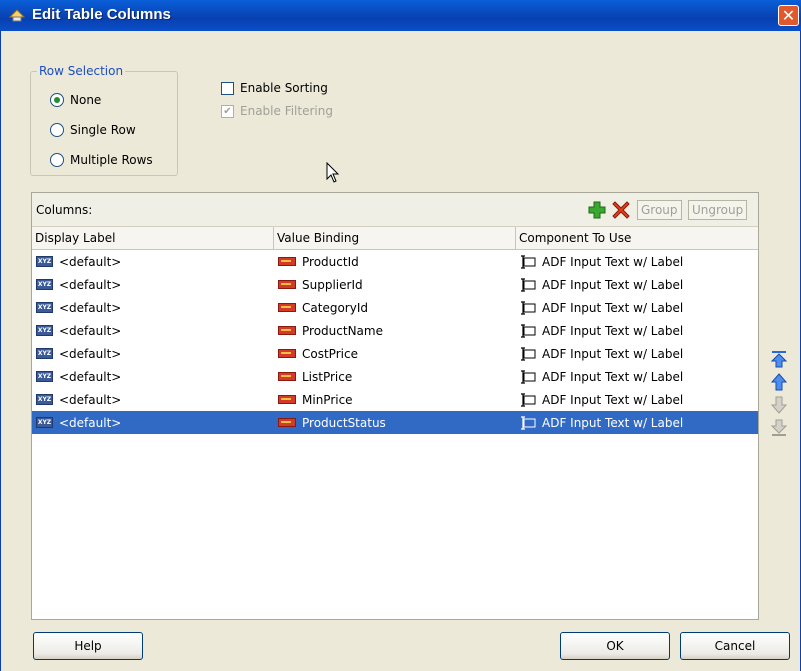  I want to click on value-binding-text: SupplierId, so click(332, 284).